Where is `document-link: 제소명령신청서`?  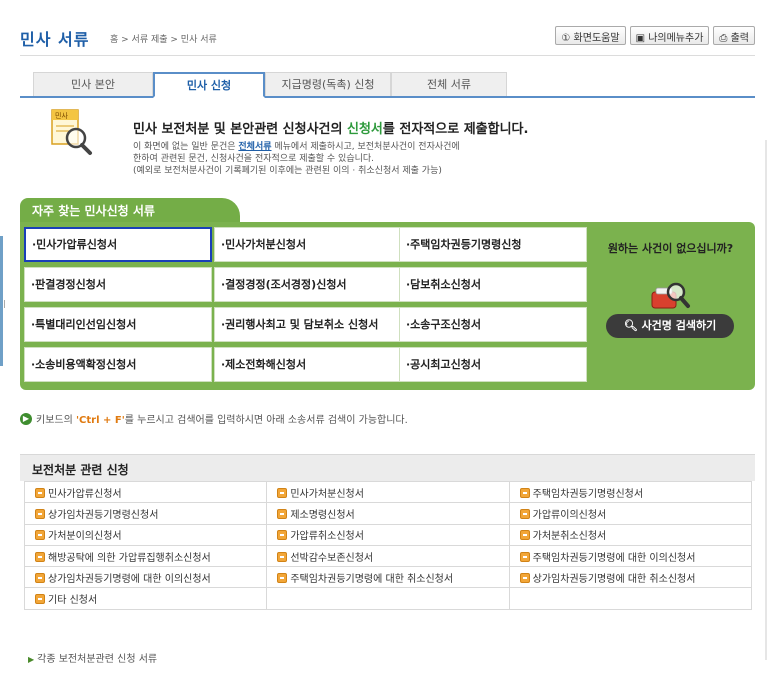 document-link: 제소명령신청서 is located at coordinates (322, 515).